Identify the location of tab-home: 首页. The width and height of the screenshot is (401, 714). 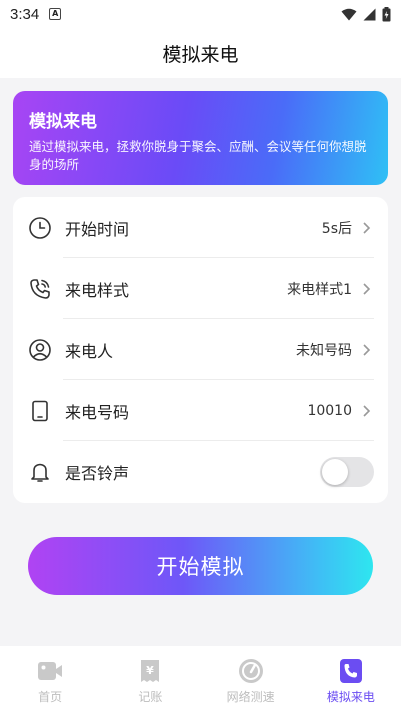
(50, 680).